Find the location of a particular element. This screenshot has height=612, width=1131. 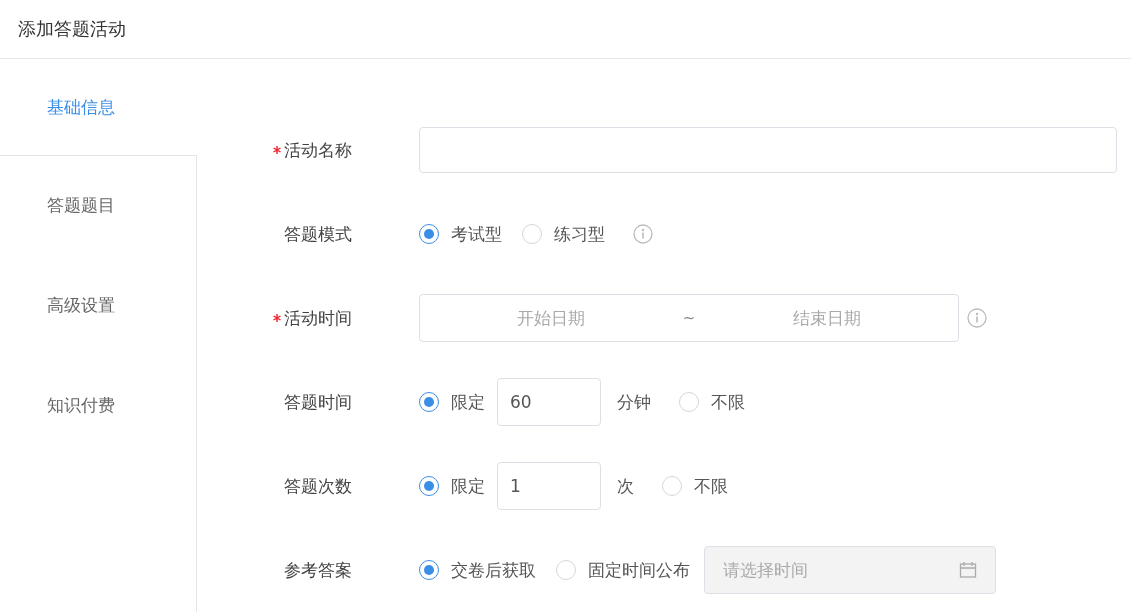

field-label: 答题时间 is located at coordinates (318, 402).